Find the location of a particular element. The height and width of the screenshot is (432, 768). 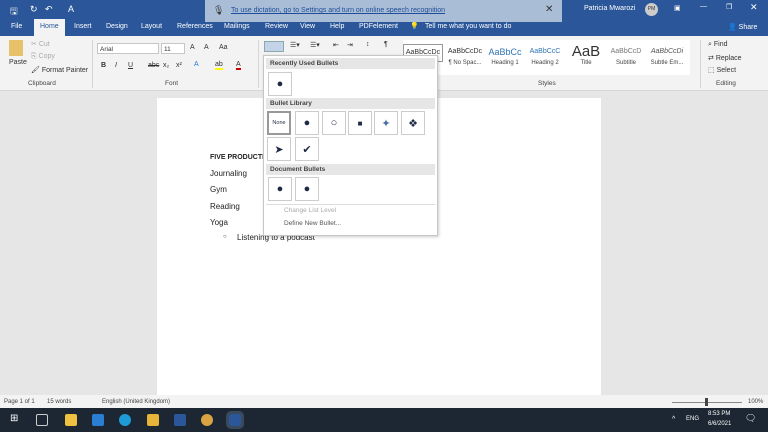

paste-button: Paste is located at coordinates (18, 62).